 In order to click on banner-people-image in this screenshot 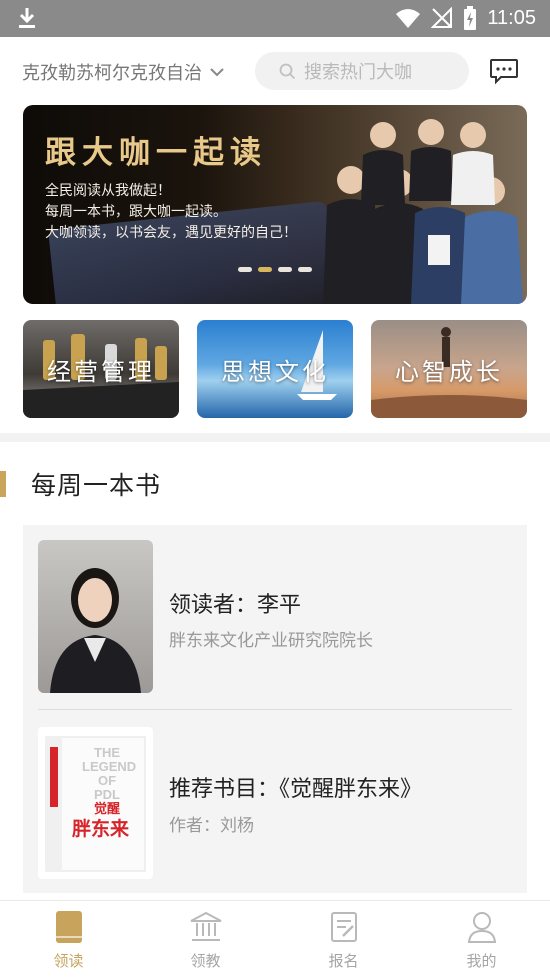, I will do `click(423, 211)`.